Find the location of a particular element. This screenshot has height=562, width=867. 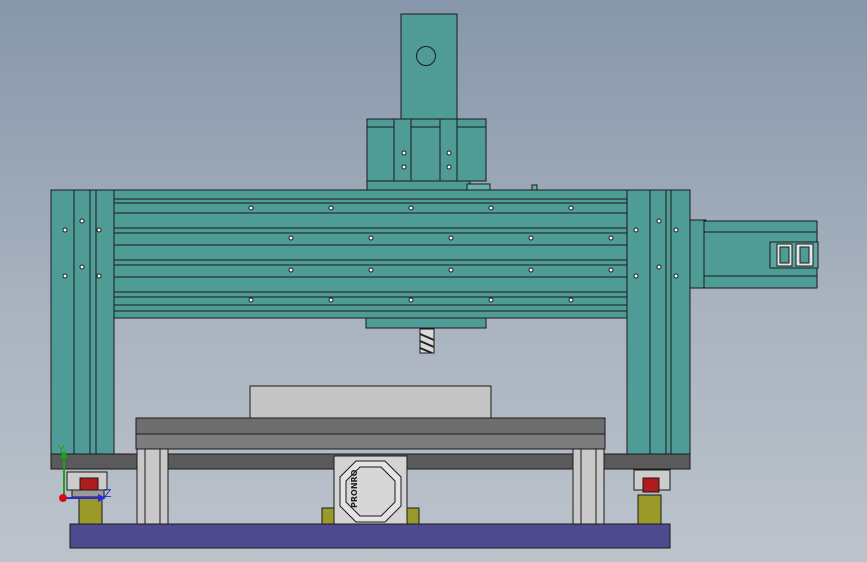

svg-text: PRONRO is located at coordinates (354, 488).